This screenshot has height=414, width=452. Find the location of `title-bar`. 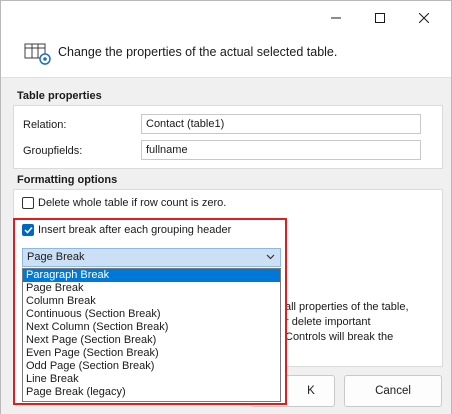

title-bar is located at coordinates (226, 18).